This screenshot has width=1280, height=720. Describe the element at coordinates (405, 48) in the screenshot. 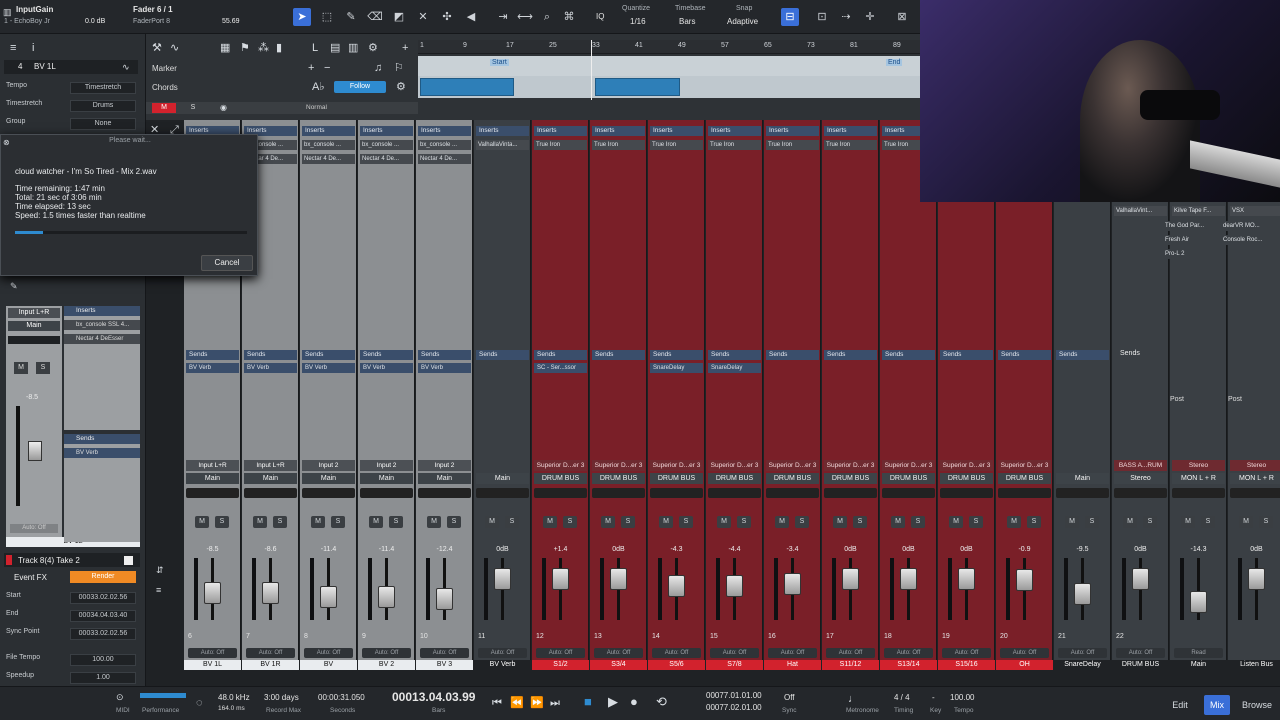

I see `add-track-icon: +` at that location.